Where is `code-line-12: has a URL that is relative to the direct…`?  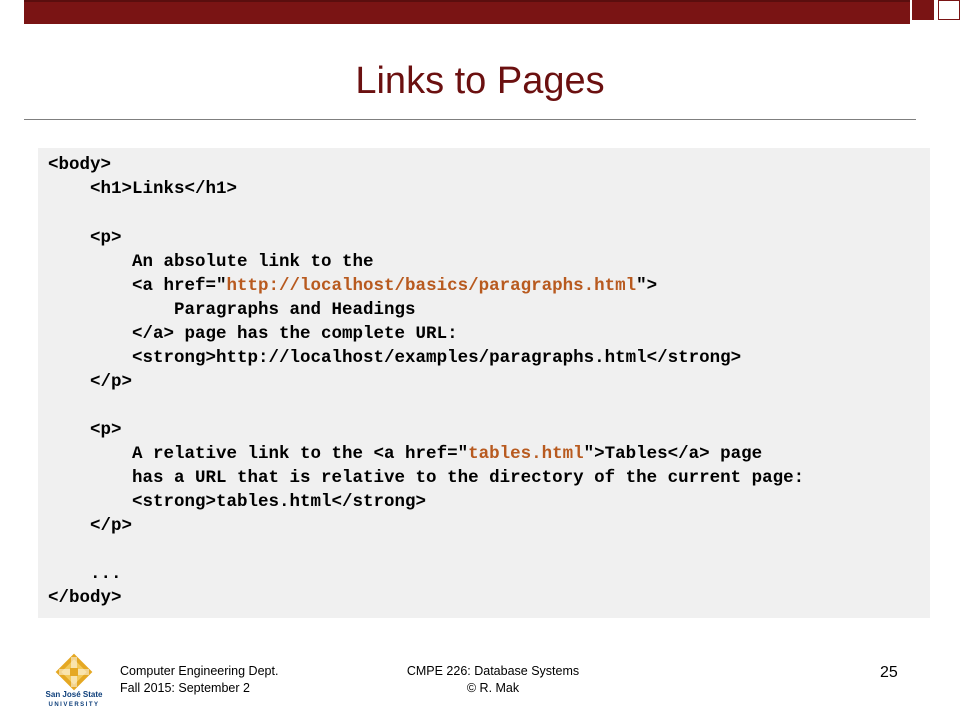
code-line-12: has a URL that is relative to the direct… is located at coordinates (426, 478).